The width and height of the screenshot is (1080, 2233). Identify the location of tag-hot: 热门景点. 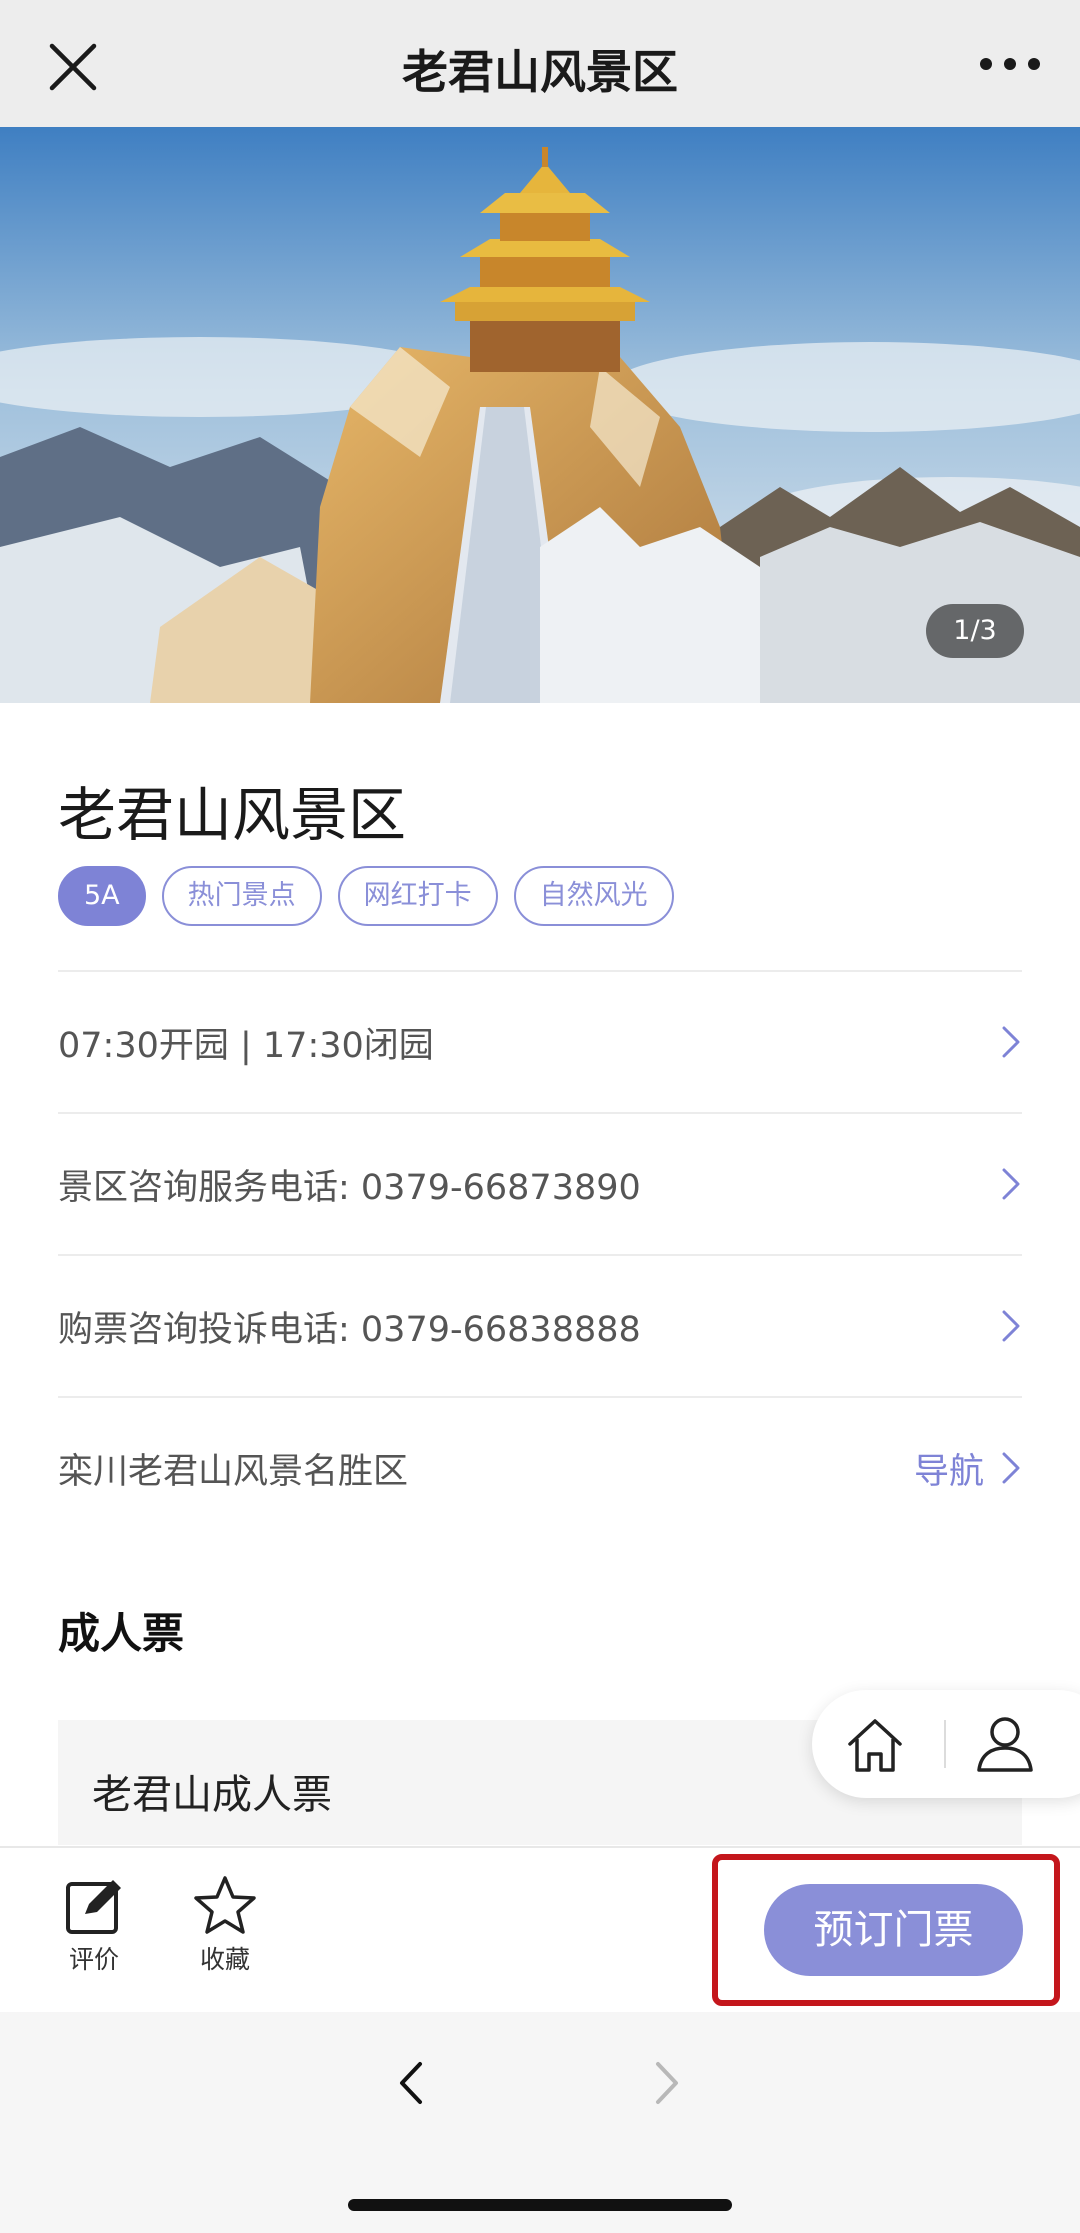
(241, 896).